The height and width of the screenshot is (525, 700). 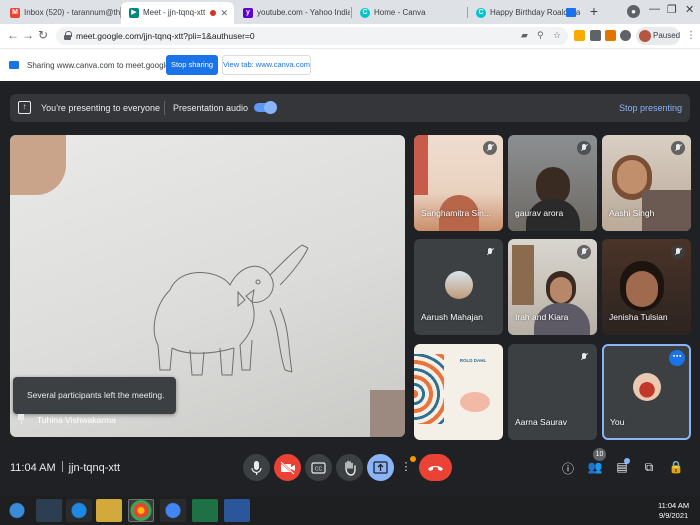 I want to click on tab-meet: ▶ Meet - jjn-tqnq-xtt ✕, so click(x=177, y=13).